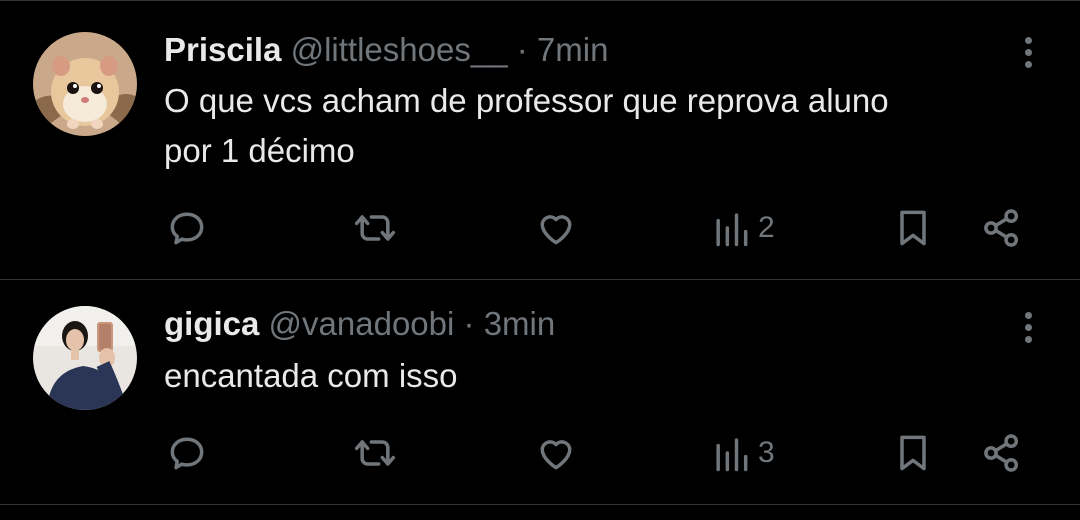  What do you see at coordinates (604, 376) in the screenshot?
I see `tweet-text: encantada com isso` at bounding box center [604, 376].